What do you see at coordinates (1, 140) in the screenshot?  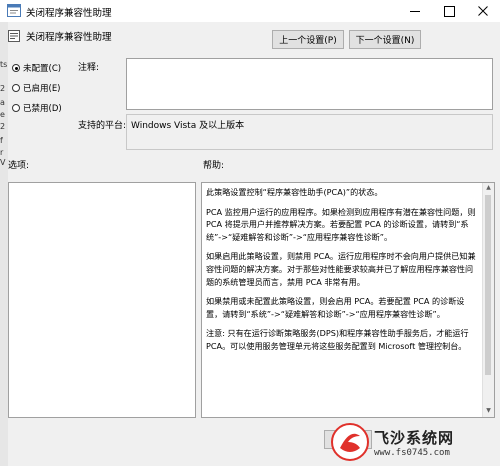 I see `strip-text: f` at bounding box center [1, 140].